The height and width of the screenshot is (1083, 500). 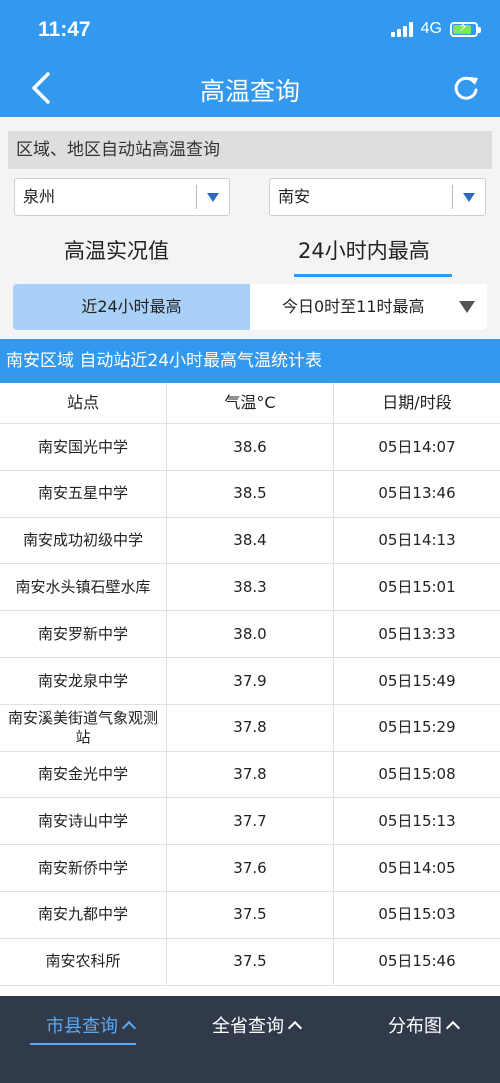 I want to click on station-cell: 南安九都中学, so click(x=83, y=914).